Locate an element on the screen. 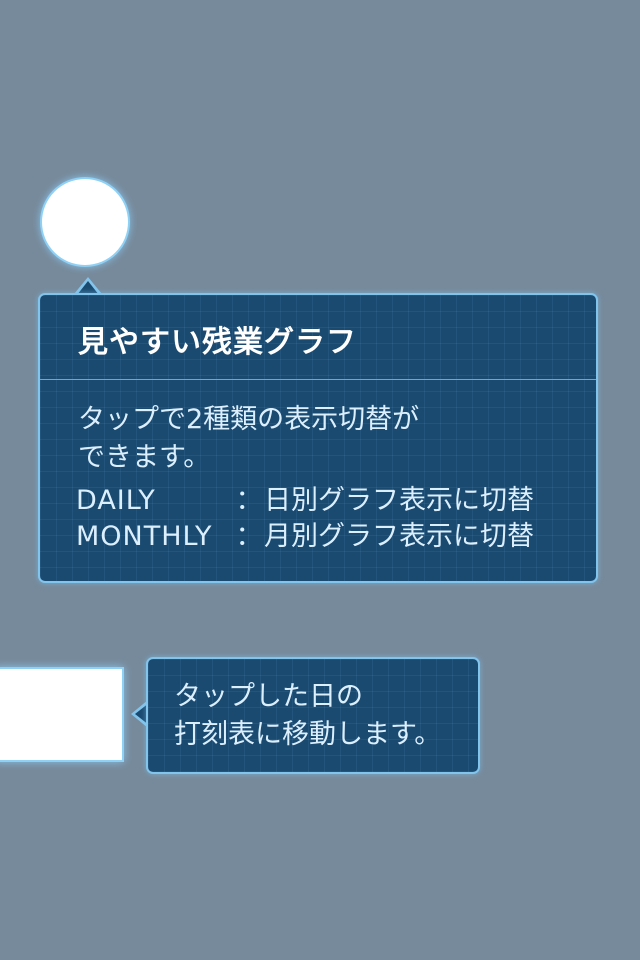 The width and height of the screenshot is (640, 960). spotlight-graph-button is located at coordinates (85, 222).